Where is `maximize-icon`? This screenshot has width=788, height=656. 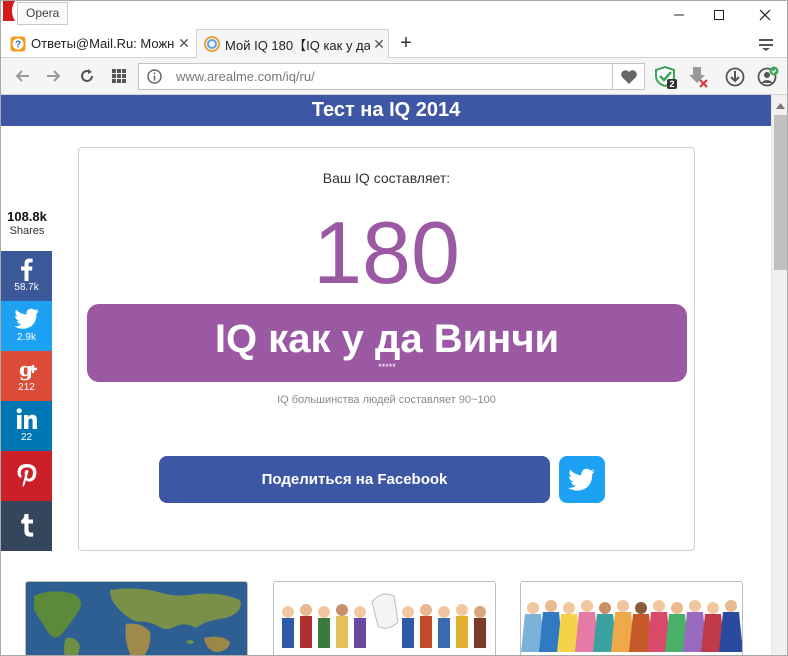 maximize-icon is located at coordinates (719, 15).